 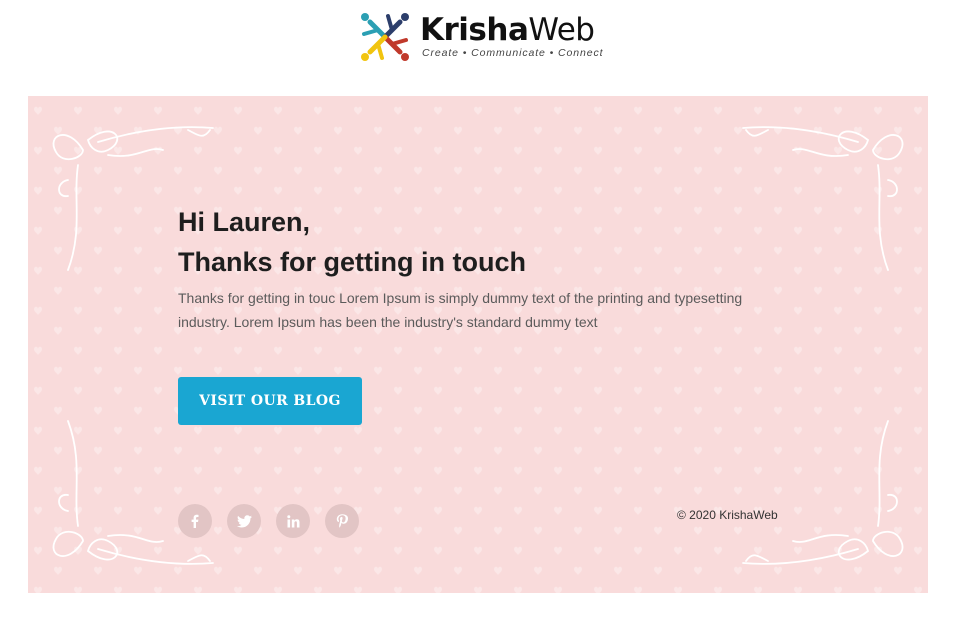 I want to click on twitter-link, so click(x=244, y=521).